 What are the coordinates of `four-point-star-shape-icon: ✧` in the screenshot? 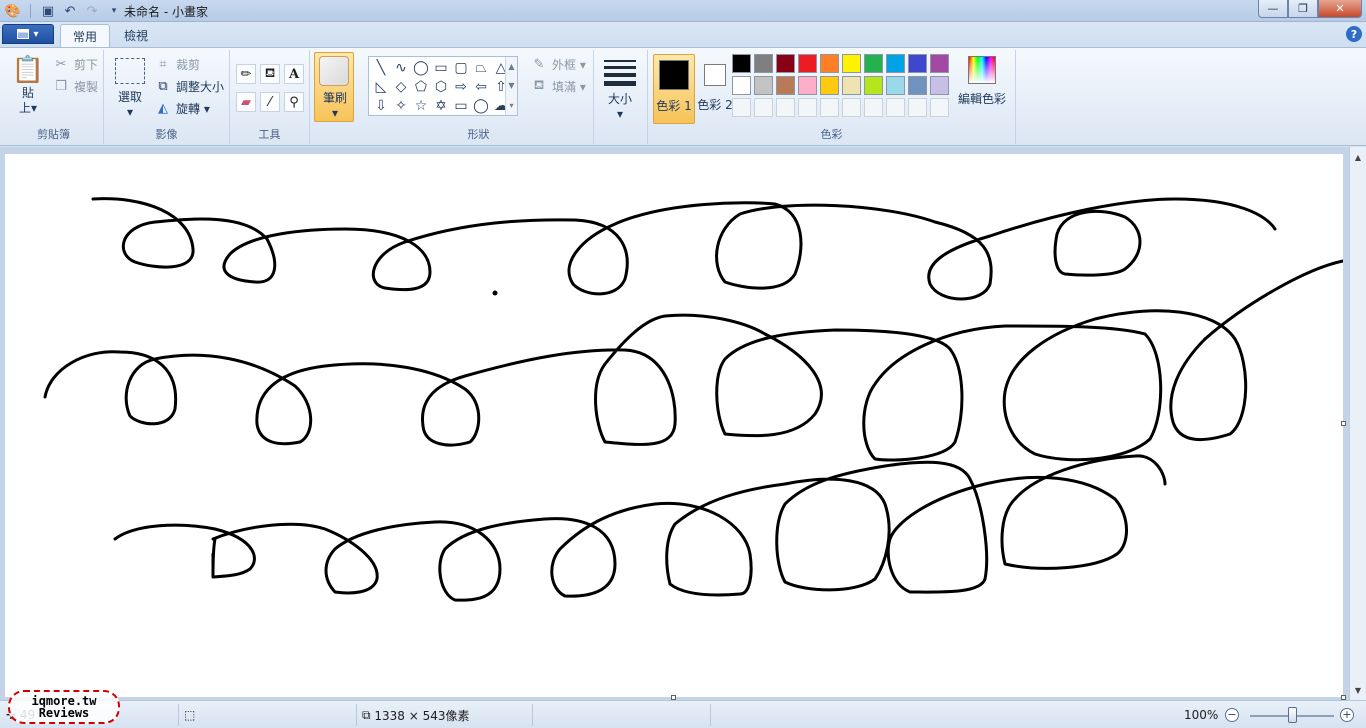 It's located at (401, 106).